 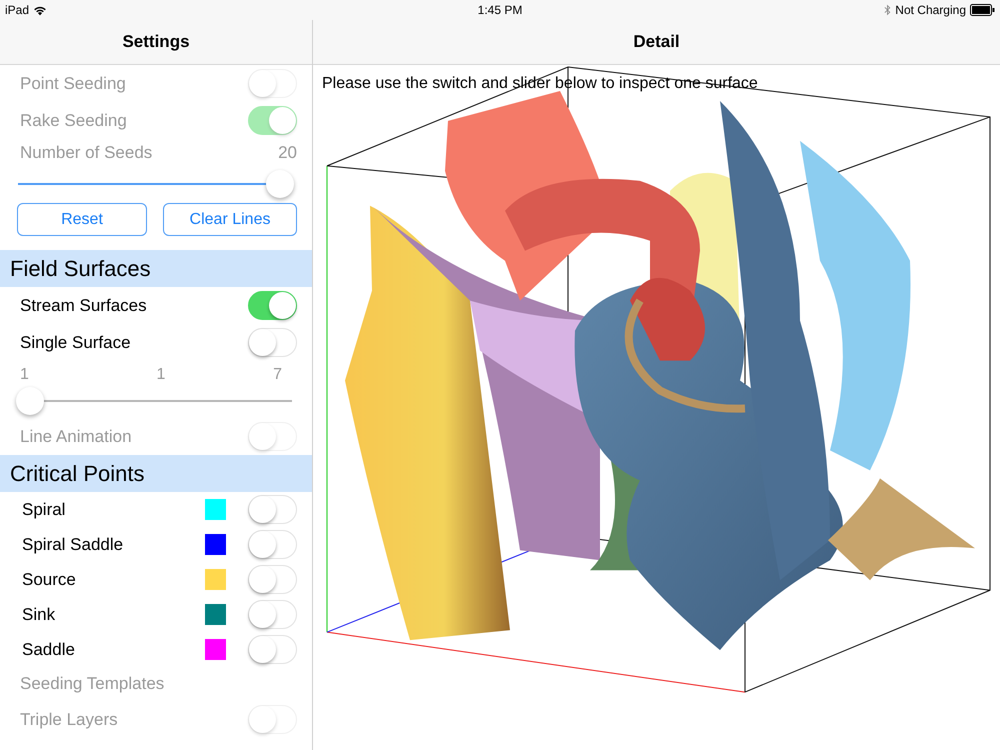 What do you see at coordinates (156, 268) in the screenshot?
I see `section-header: Field Surfaces` at bounding box center [156, 268].